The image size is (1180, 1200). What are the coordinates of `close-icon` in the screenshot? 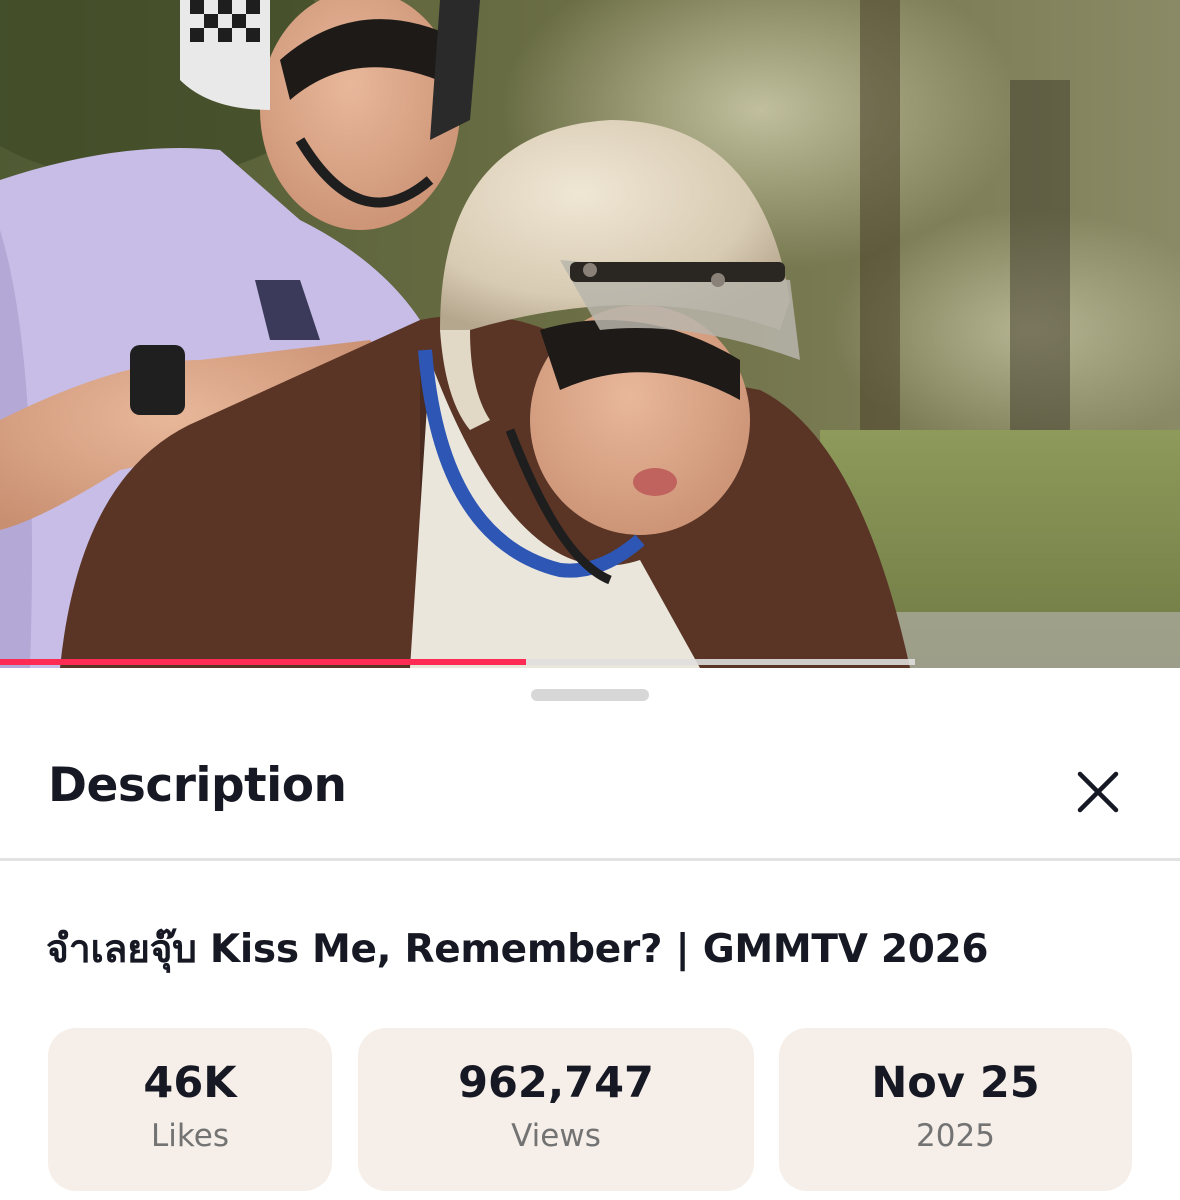 It's located at (1098, 792).